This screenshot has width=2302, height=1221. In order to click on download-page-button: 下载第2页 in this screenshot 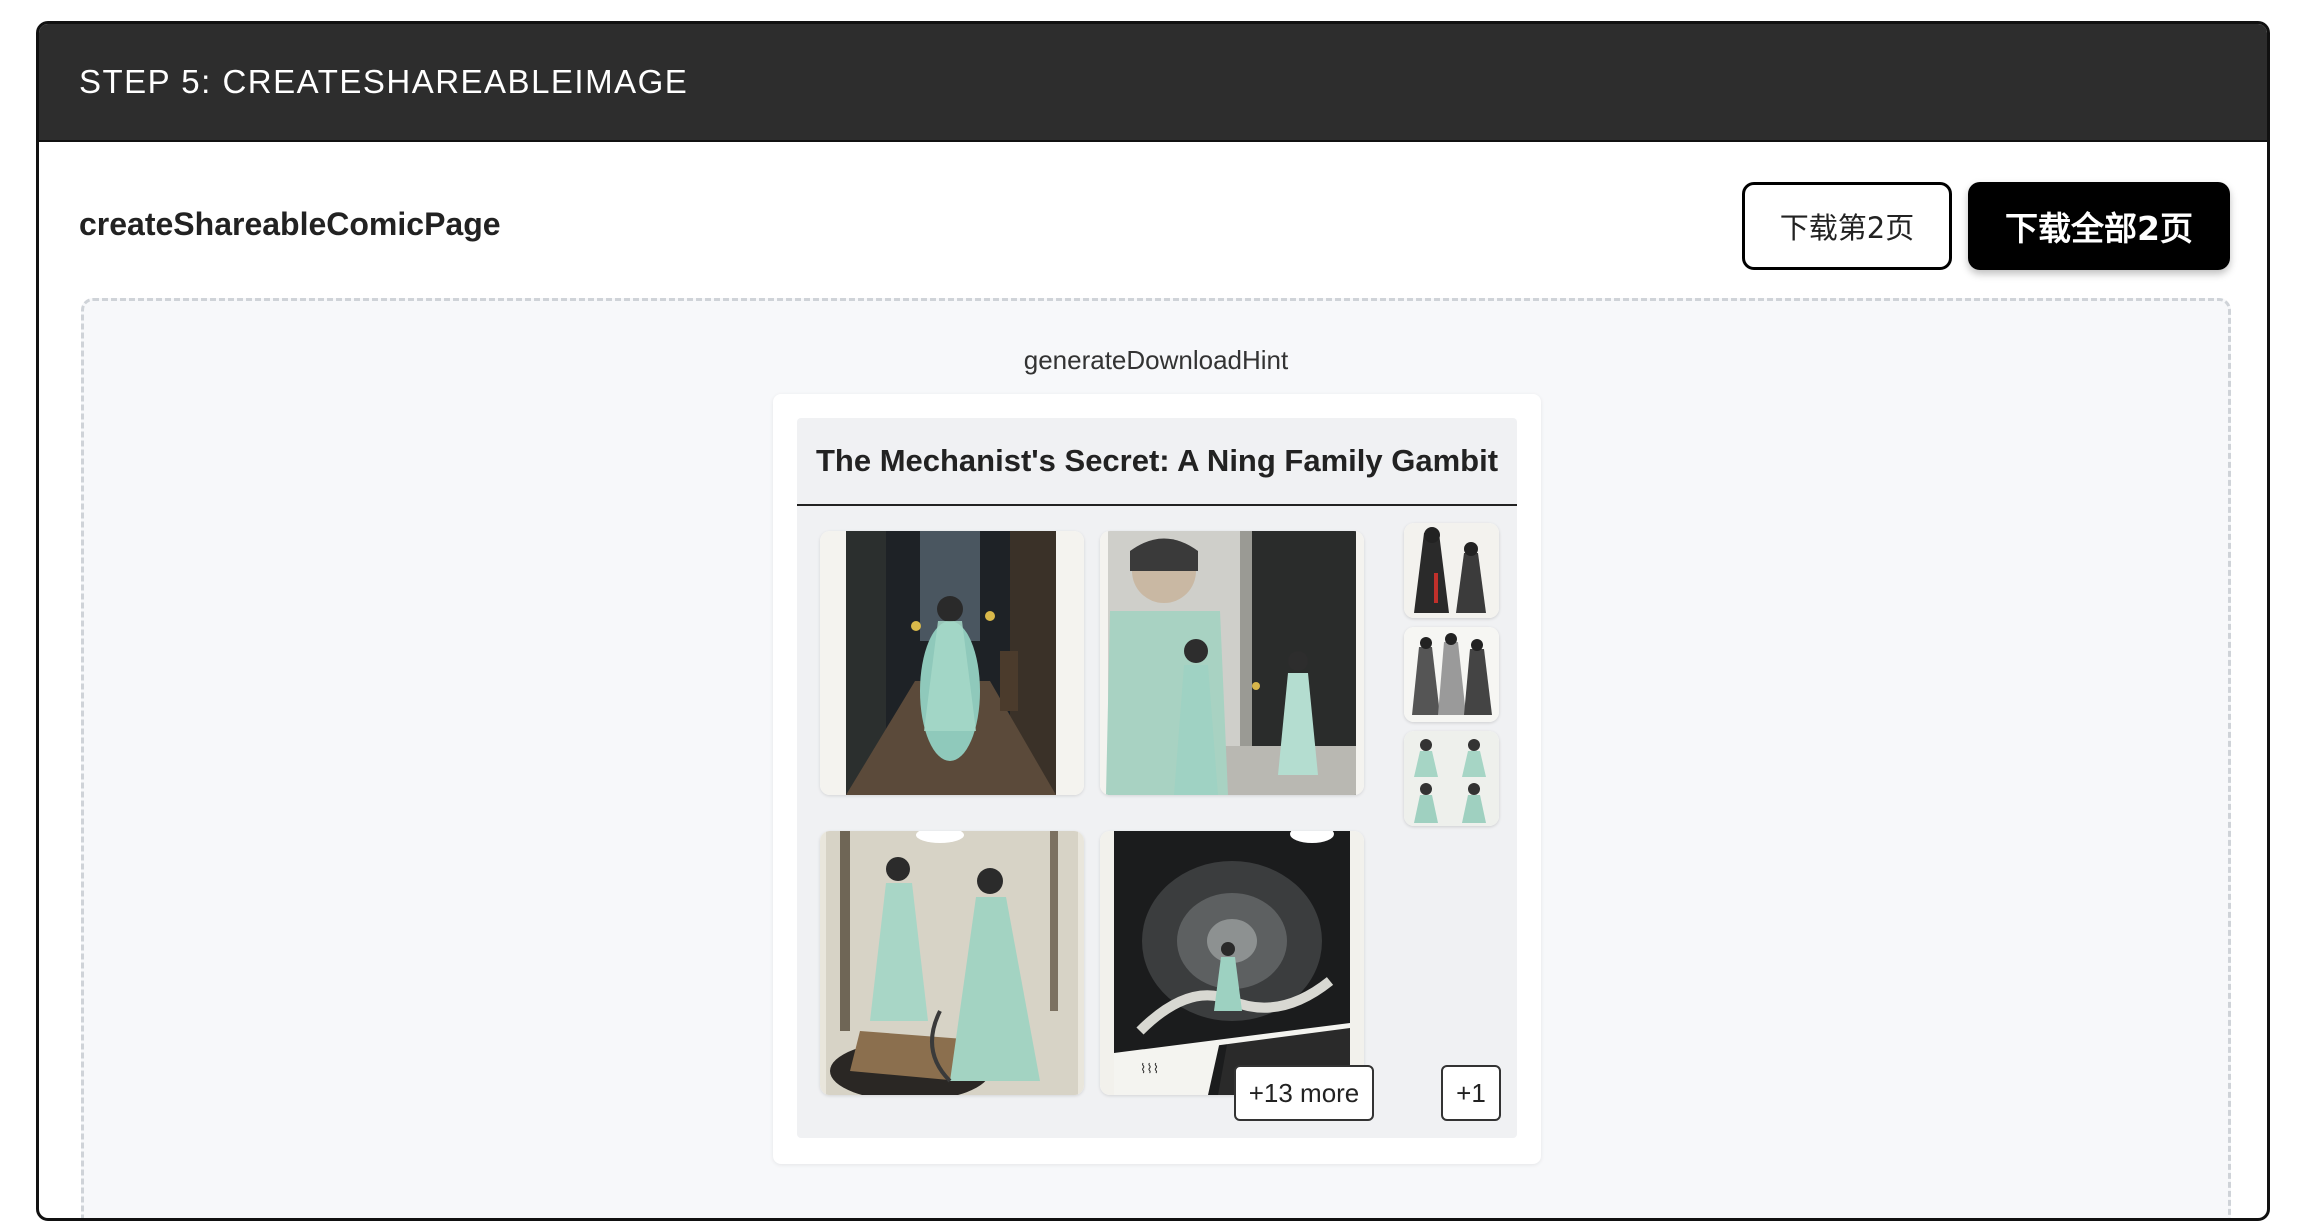, I will do `click(1847, 226)`.